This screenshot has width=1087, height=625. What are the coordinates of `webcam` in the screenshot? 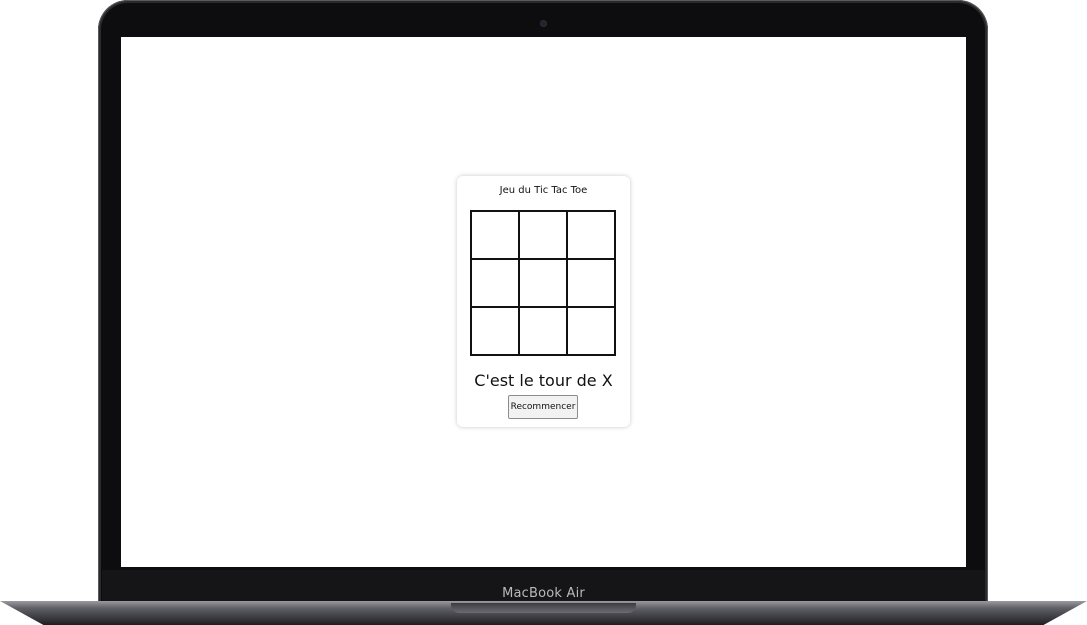 It's located at (543, 23).